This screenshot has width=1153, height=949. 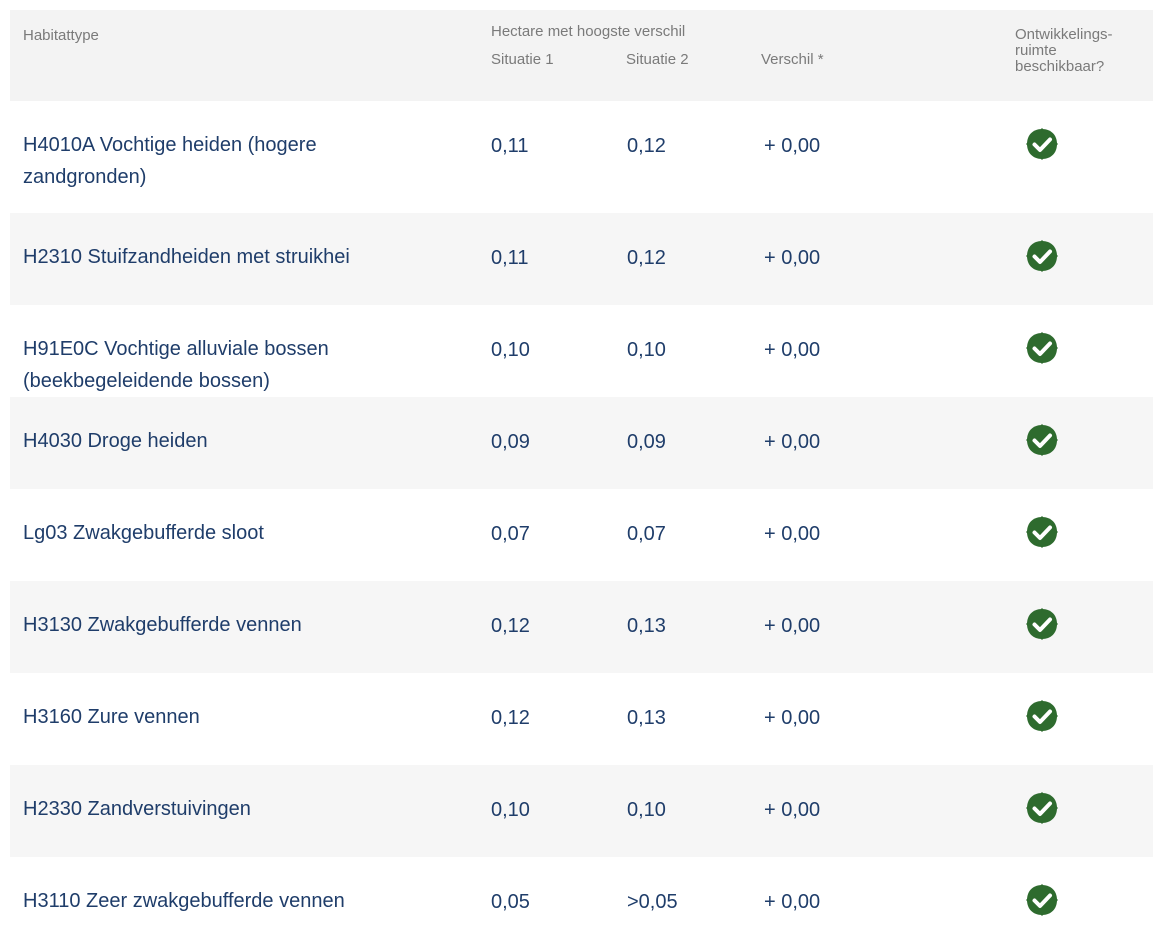 What do you see at coordinates (111, 717) in the screenshot?
I see `habitat-name: H3160 Zure vennen` at bounding box center [111, 717].